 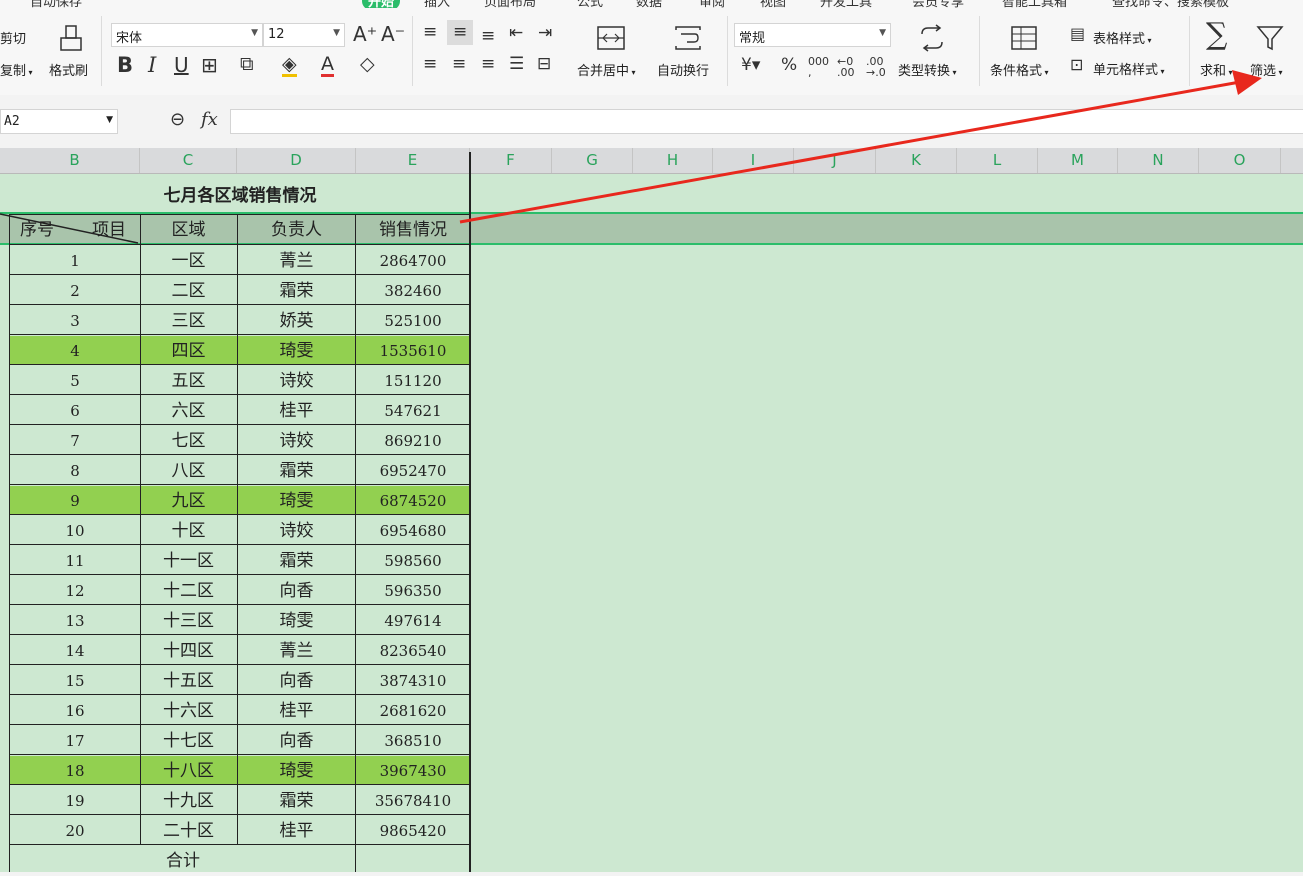 What do you see at coordinates (850, 152) in the screenshot?
I see `arrow-line` at bounding box center [850, 152].